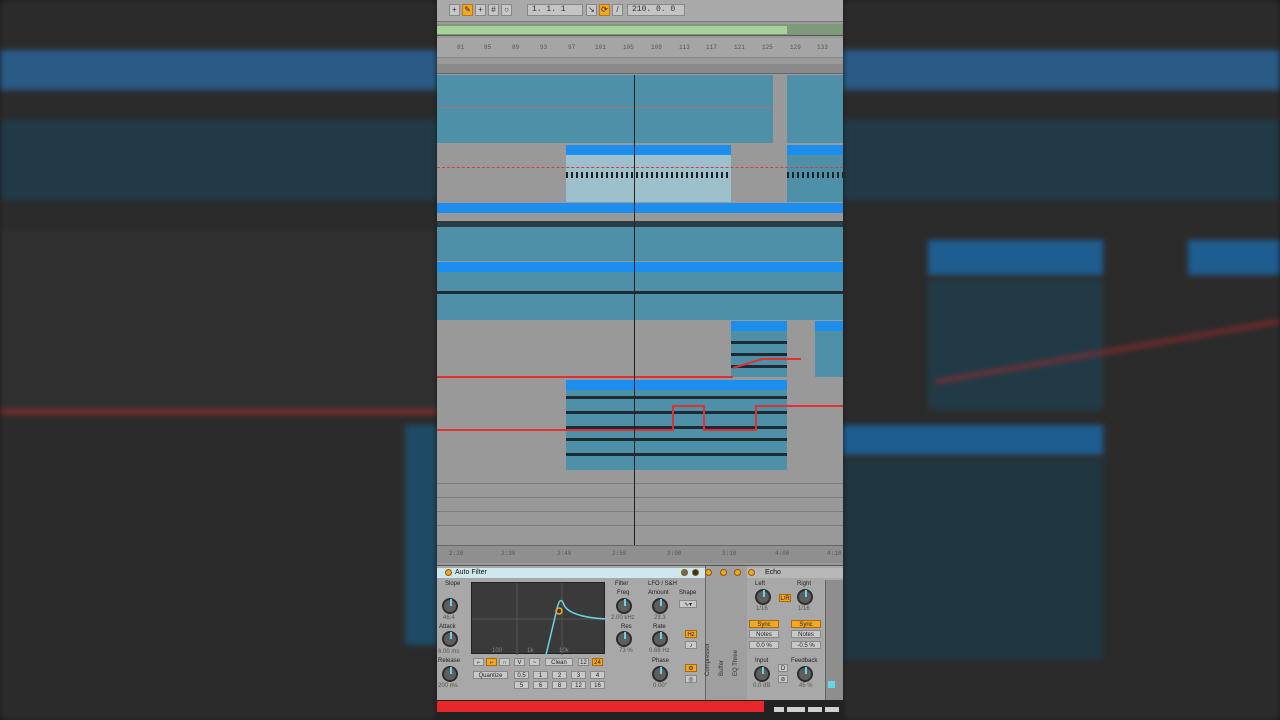  Describe the element at coordinates (634, 310) in the screenshot. I see `playhead` at that location.